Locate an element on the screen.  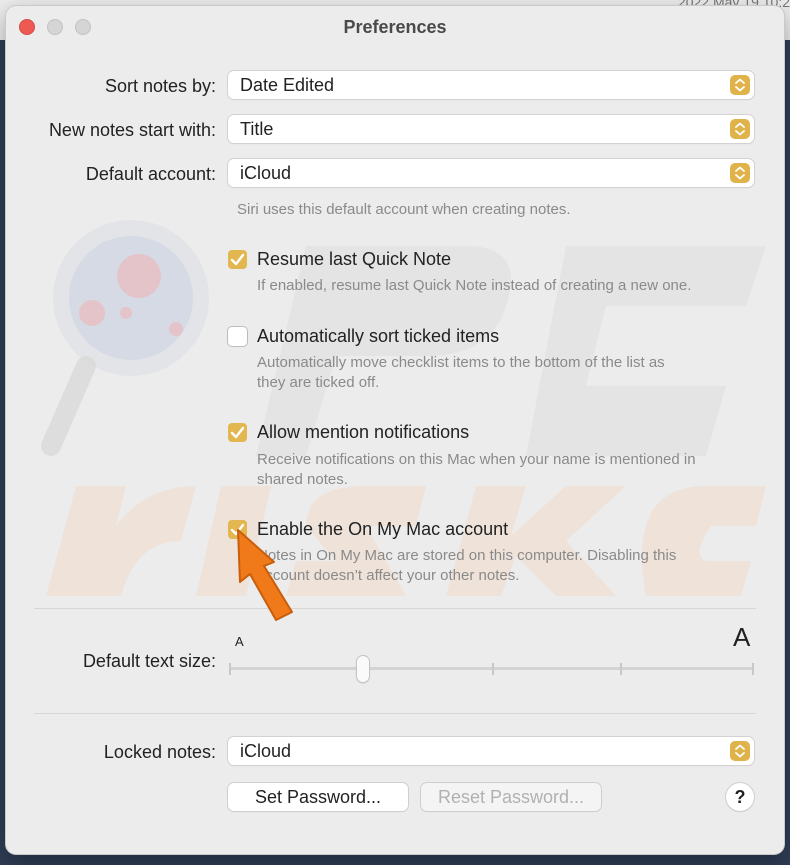
resume-quick-note-checkbox is located at coordinates (237, 259).